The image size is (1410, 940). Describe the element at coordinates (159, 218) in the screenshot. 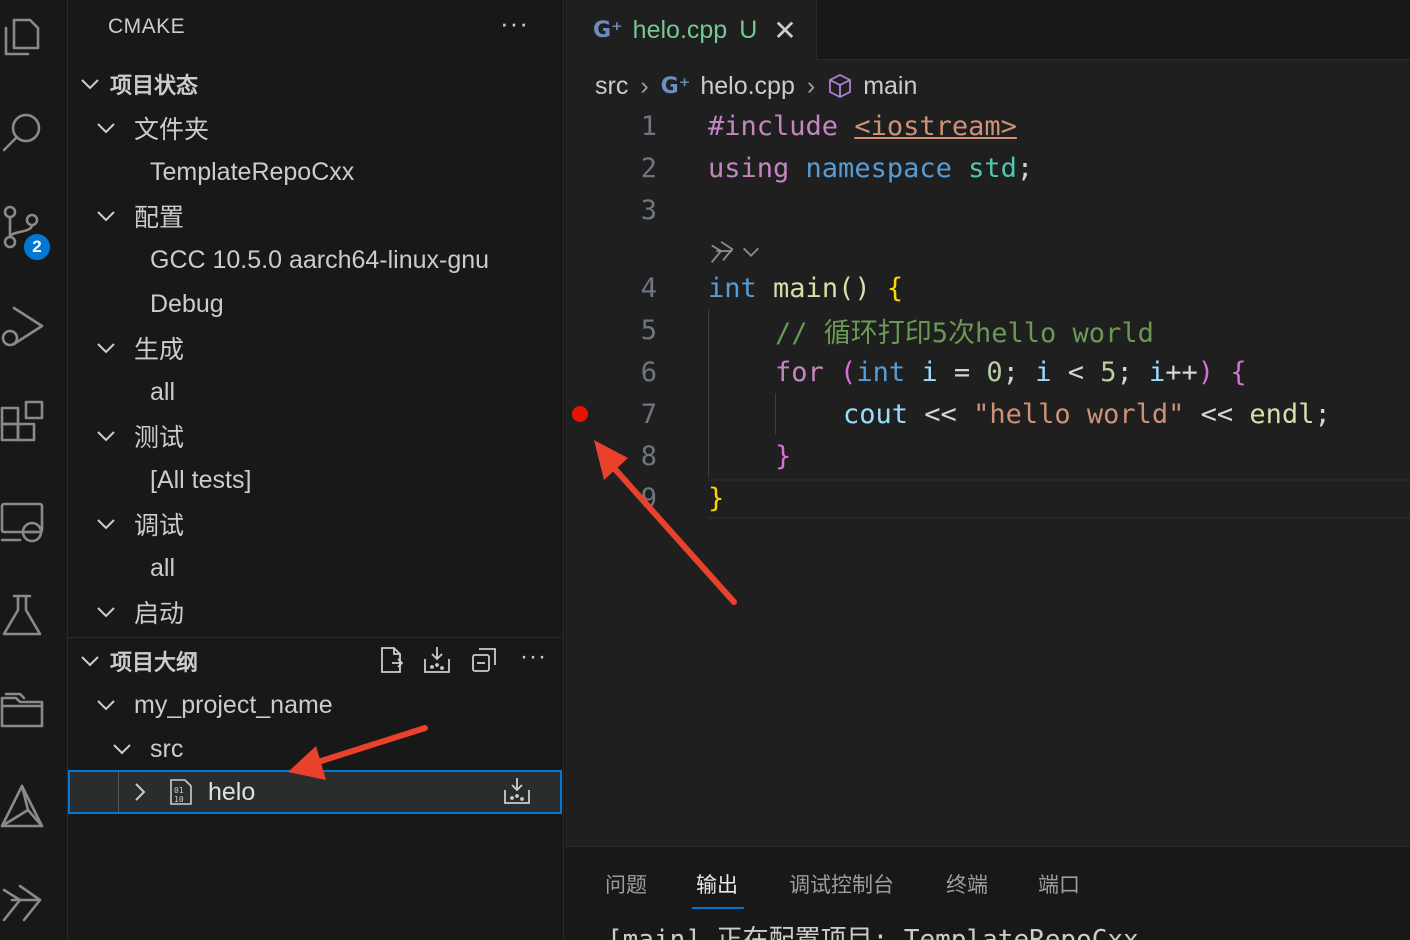

I see `tree-item-label: 配置` at that location.